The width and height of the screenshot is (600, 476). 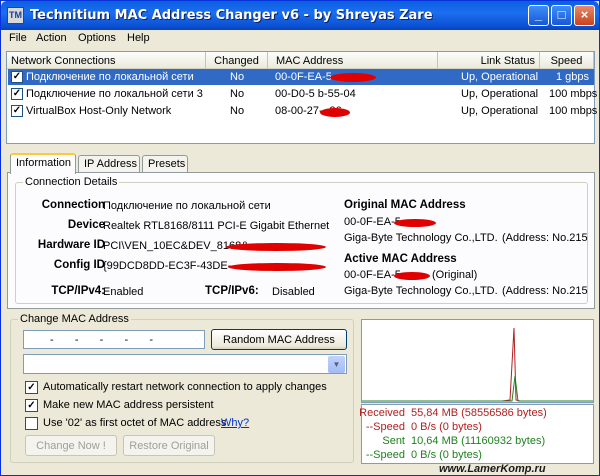 What do you see at coordinates (405, 205) in the screenshot?
I see `original-mac-title: Original MAC Address` at bounding box center [405, 205].